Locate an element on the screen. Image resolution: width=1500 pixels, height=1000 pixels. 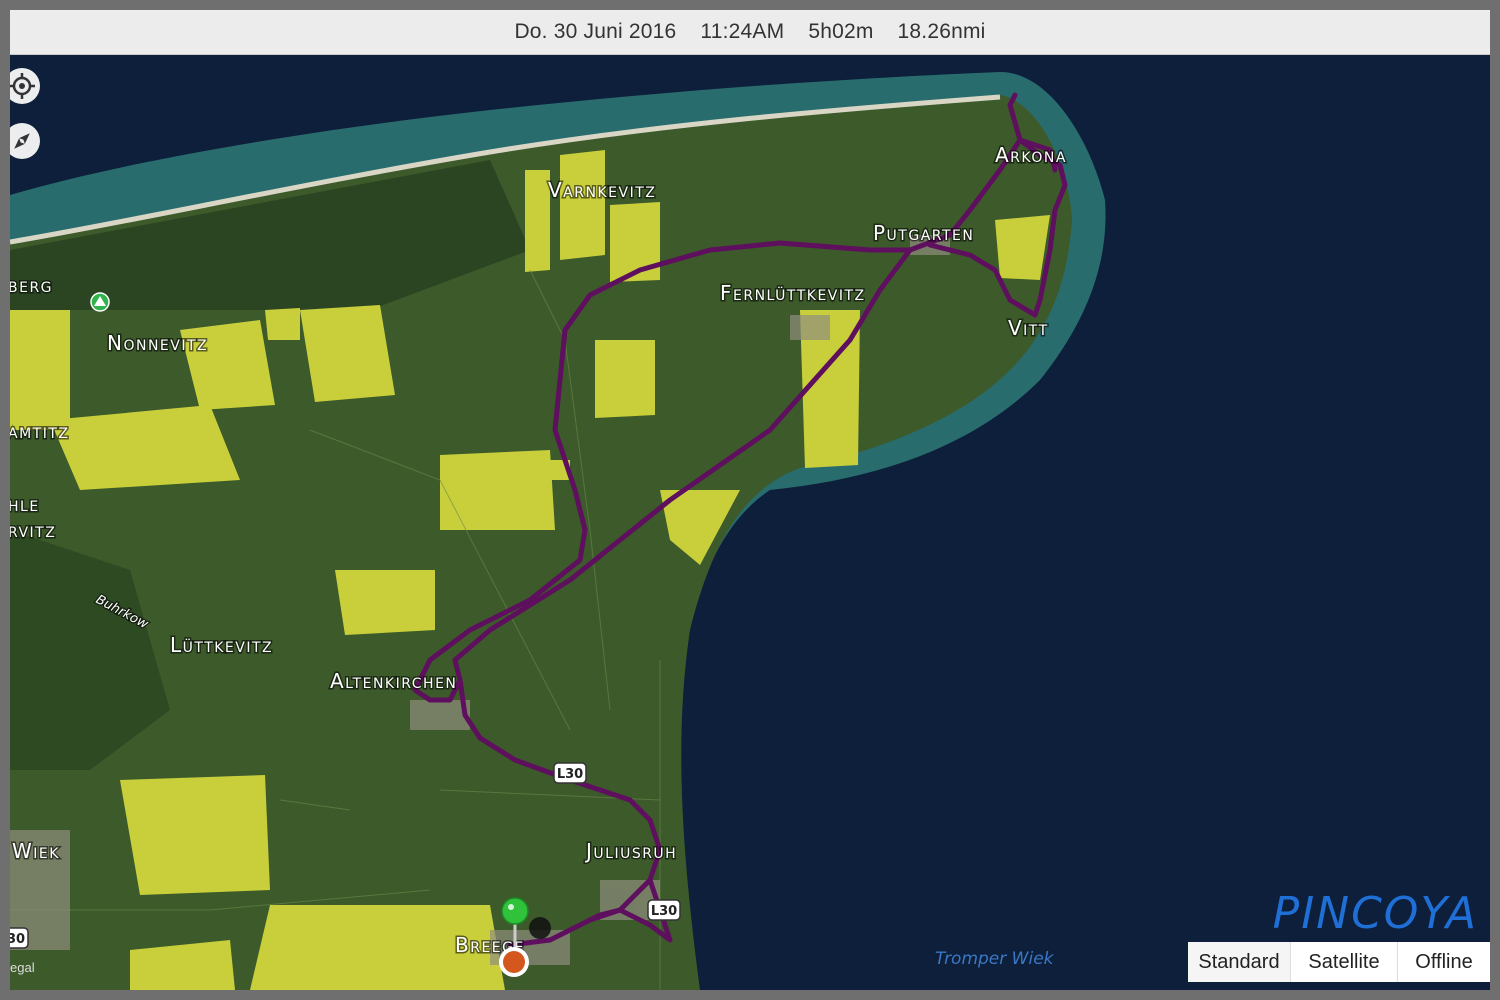
label-vitt: Vitt is located at coordinates (1028, 328).